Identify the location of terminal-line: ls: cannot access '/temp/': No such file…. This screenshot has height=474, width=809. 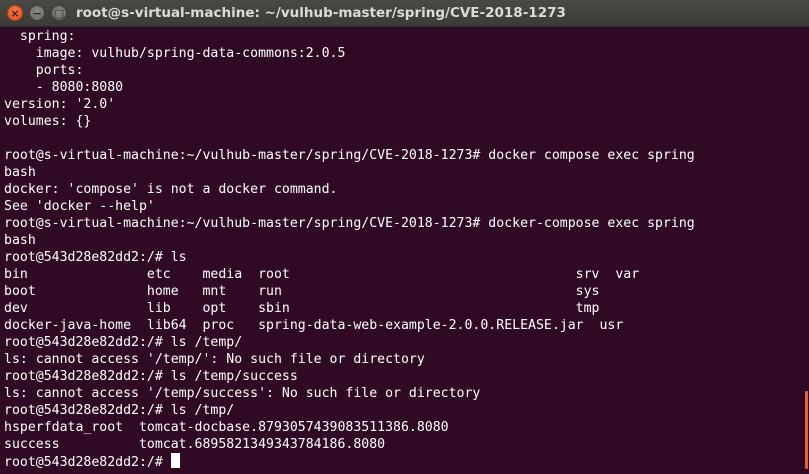
(214, 359).